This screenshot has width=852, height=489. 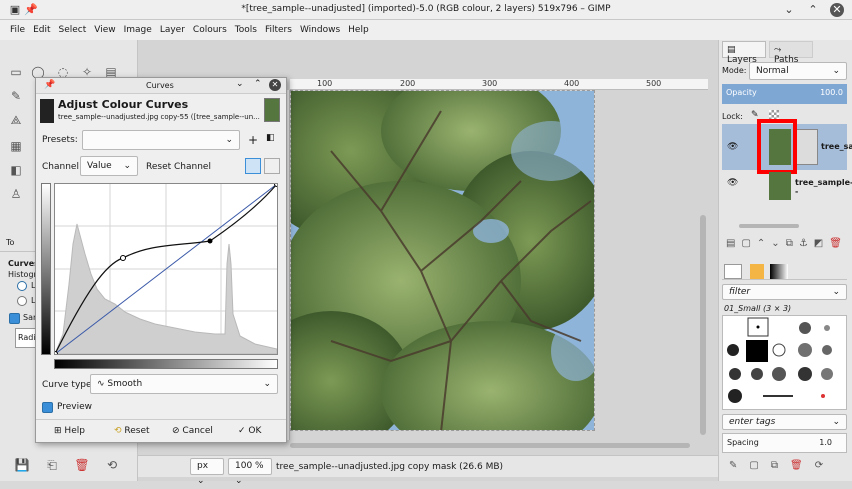 What do you see at coordinates (52, 465) in the screenshot?
I see `restore-options-icon: ⎗` at bounding box center [52, 465].